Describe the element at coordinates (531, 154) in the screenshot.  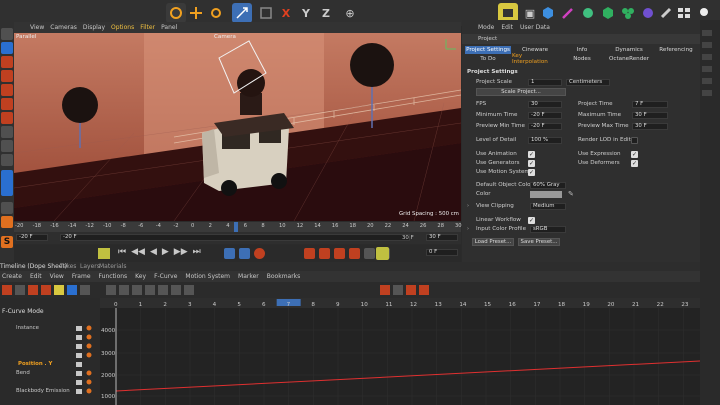
I see `use-animation-checkbox: ✓` at that location.